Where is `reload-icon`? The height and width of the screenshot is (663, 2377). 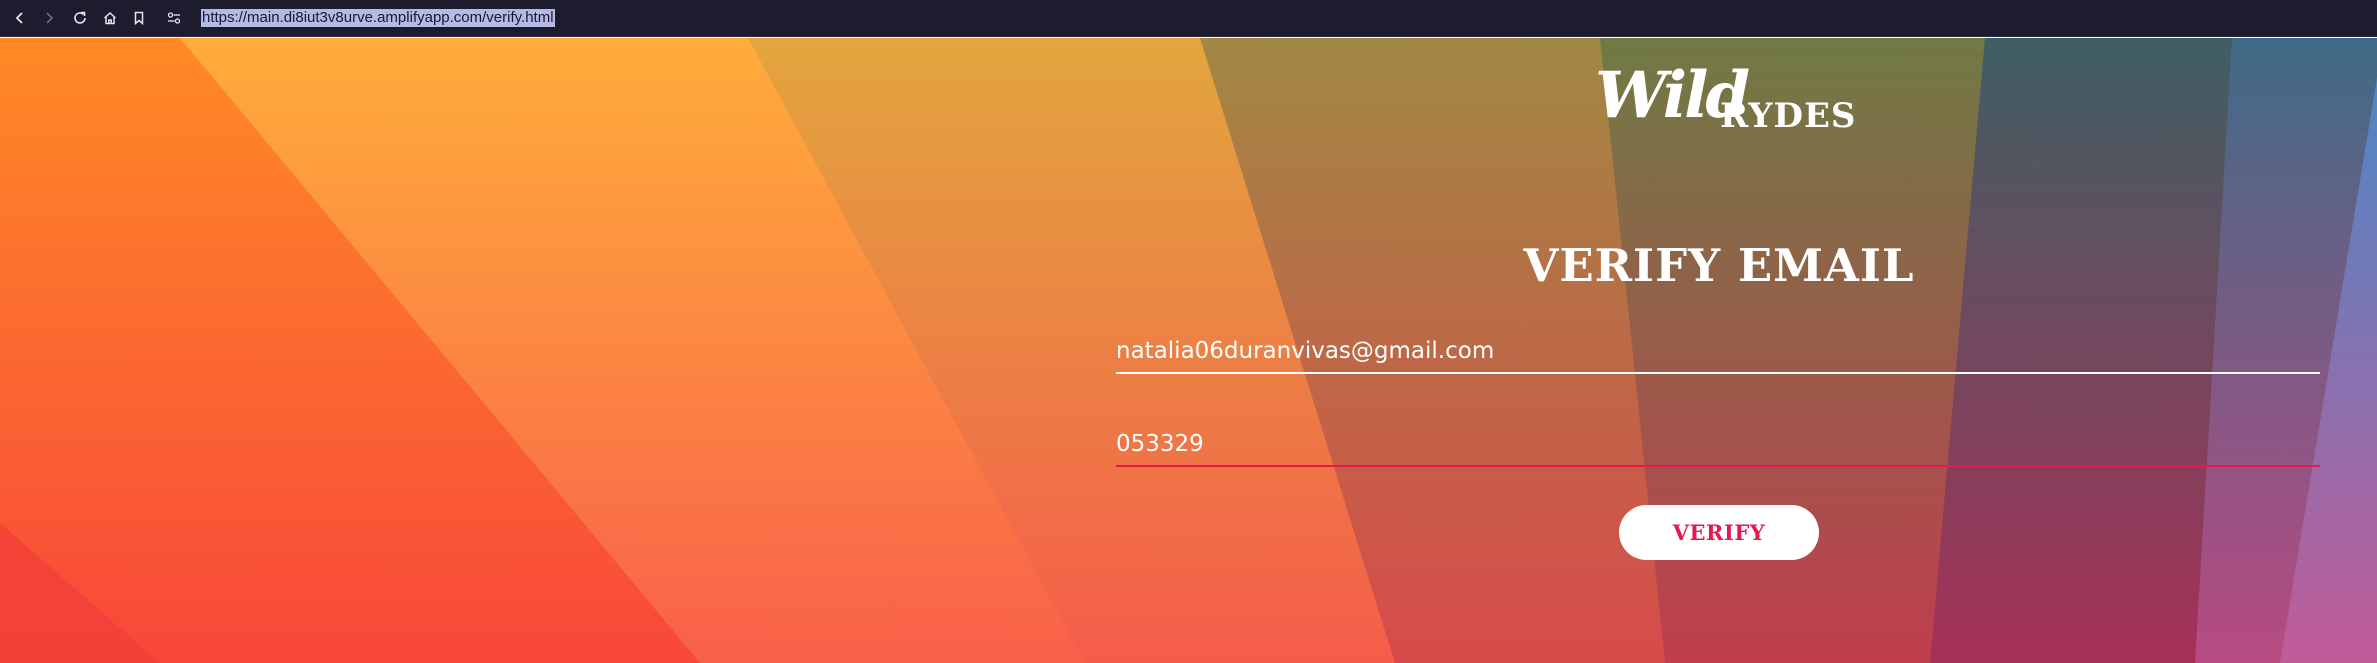 reload-icon is located at coordinates (80, 17).